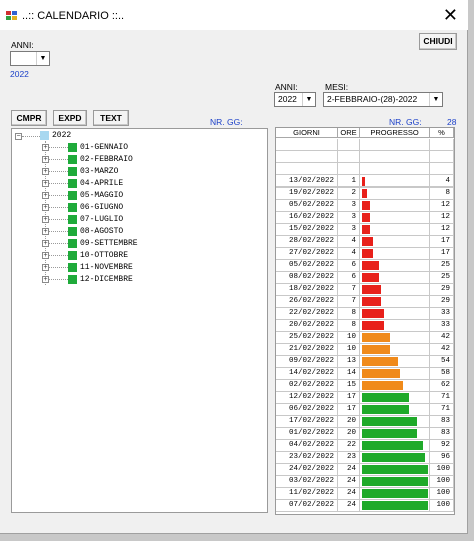 This screenshot has height=541, width=474. What do you see at coordinates (365, 169) in the screenshot?
I see `empty-row` at bounding box center [365, 169].